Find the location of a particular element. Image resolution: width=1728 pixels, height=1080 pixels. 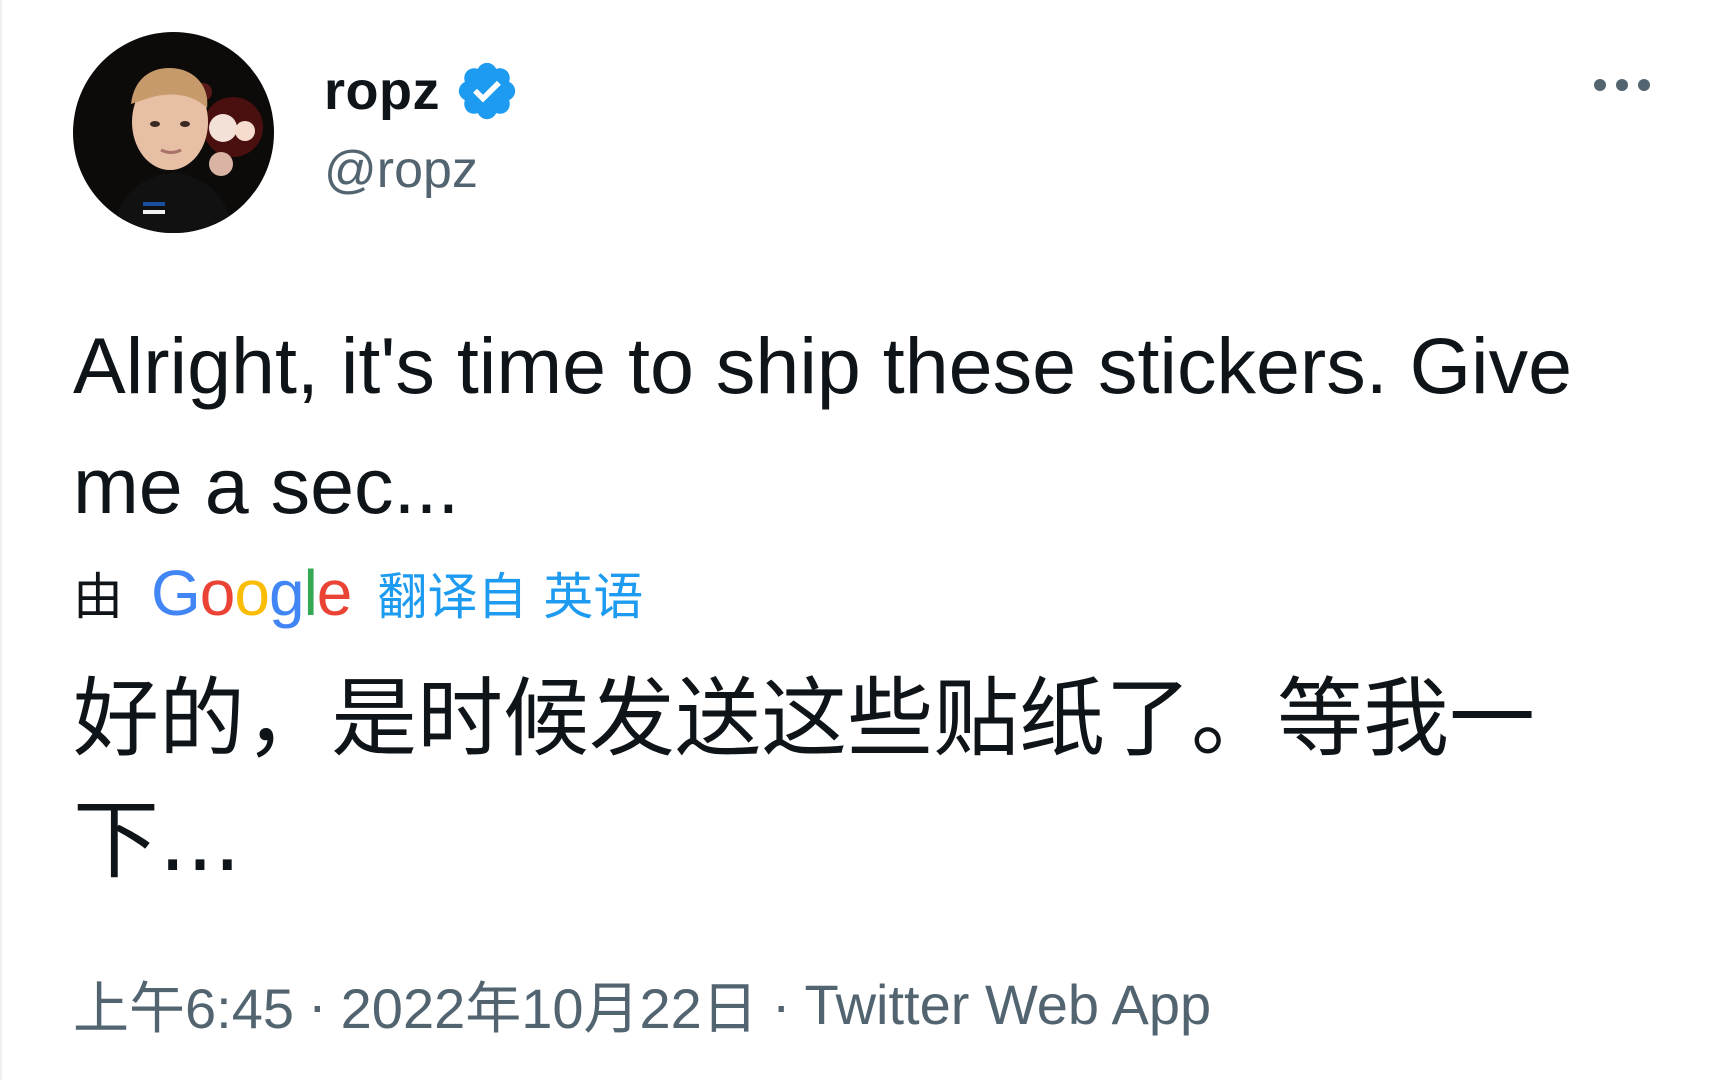

verified-badge-icon is located at coordinates (487, 91).